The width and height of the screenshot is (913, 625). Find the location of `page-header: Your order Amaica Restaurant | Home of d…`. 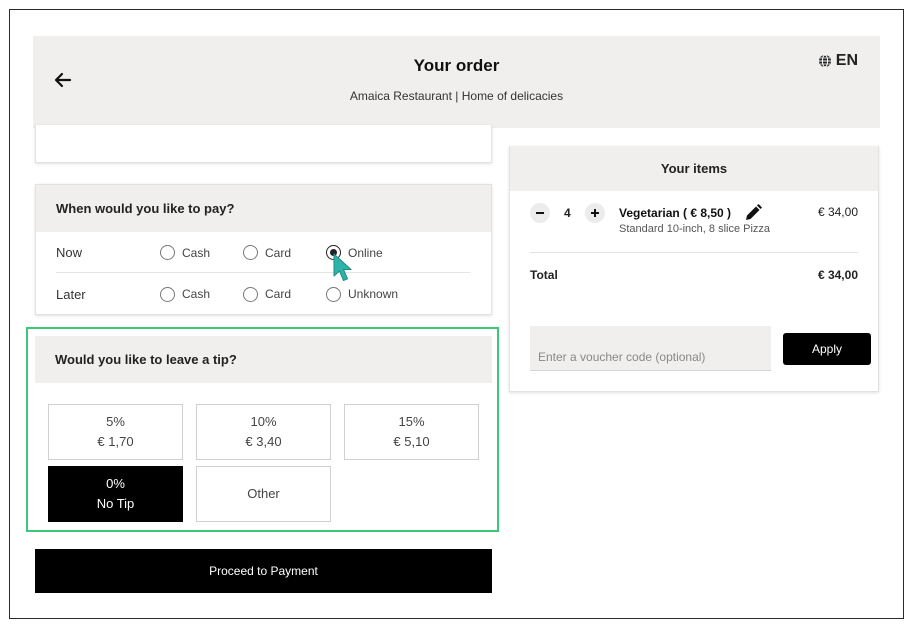

page-header: Your order Amaica Restaurant | Home of d… is located at coordinates (456, 82).